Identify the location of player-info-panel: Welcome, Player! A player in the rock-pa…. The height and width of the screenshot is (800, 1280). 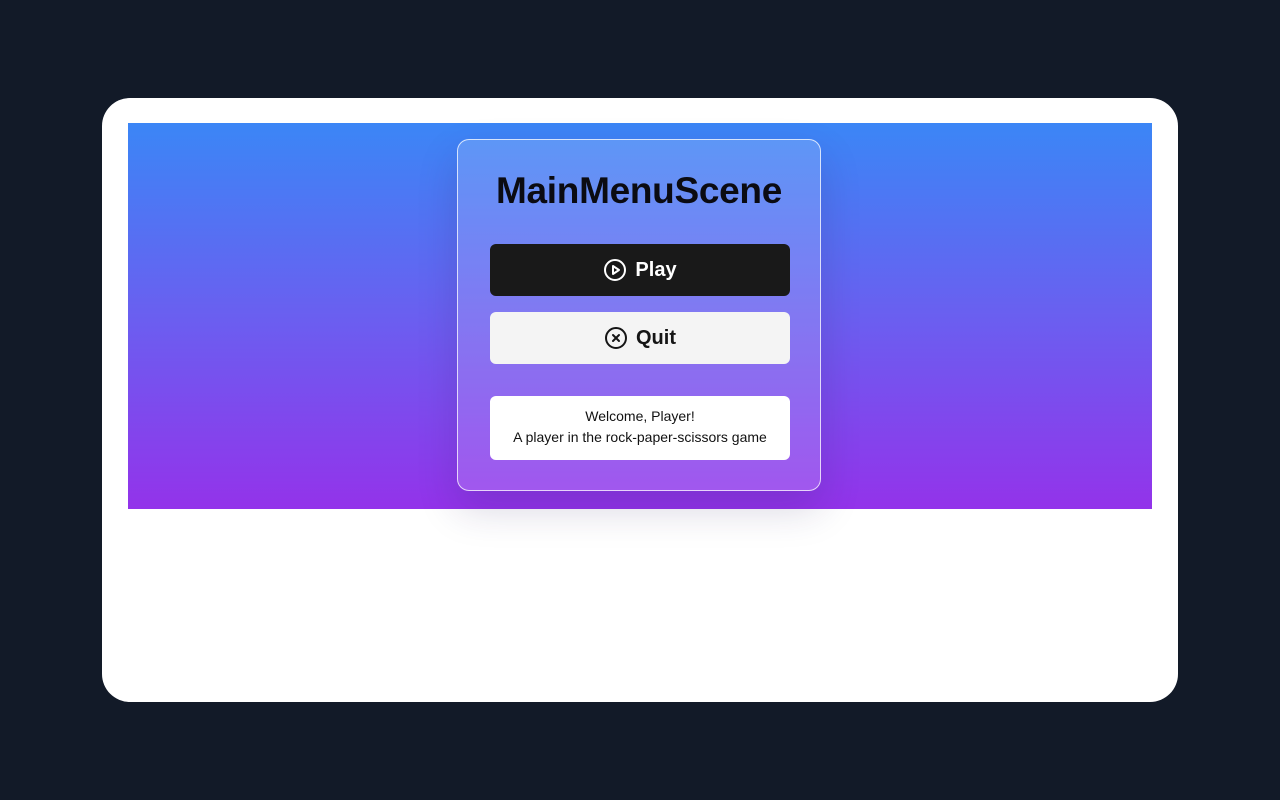
(640, 428).